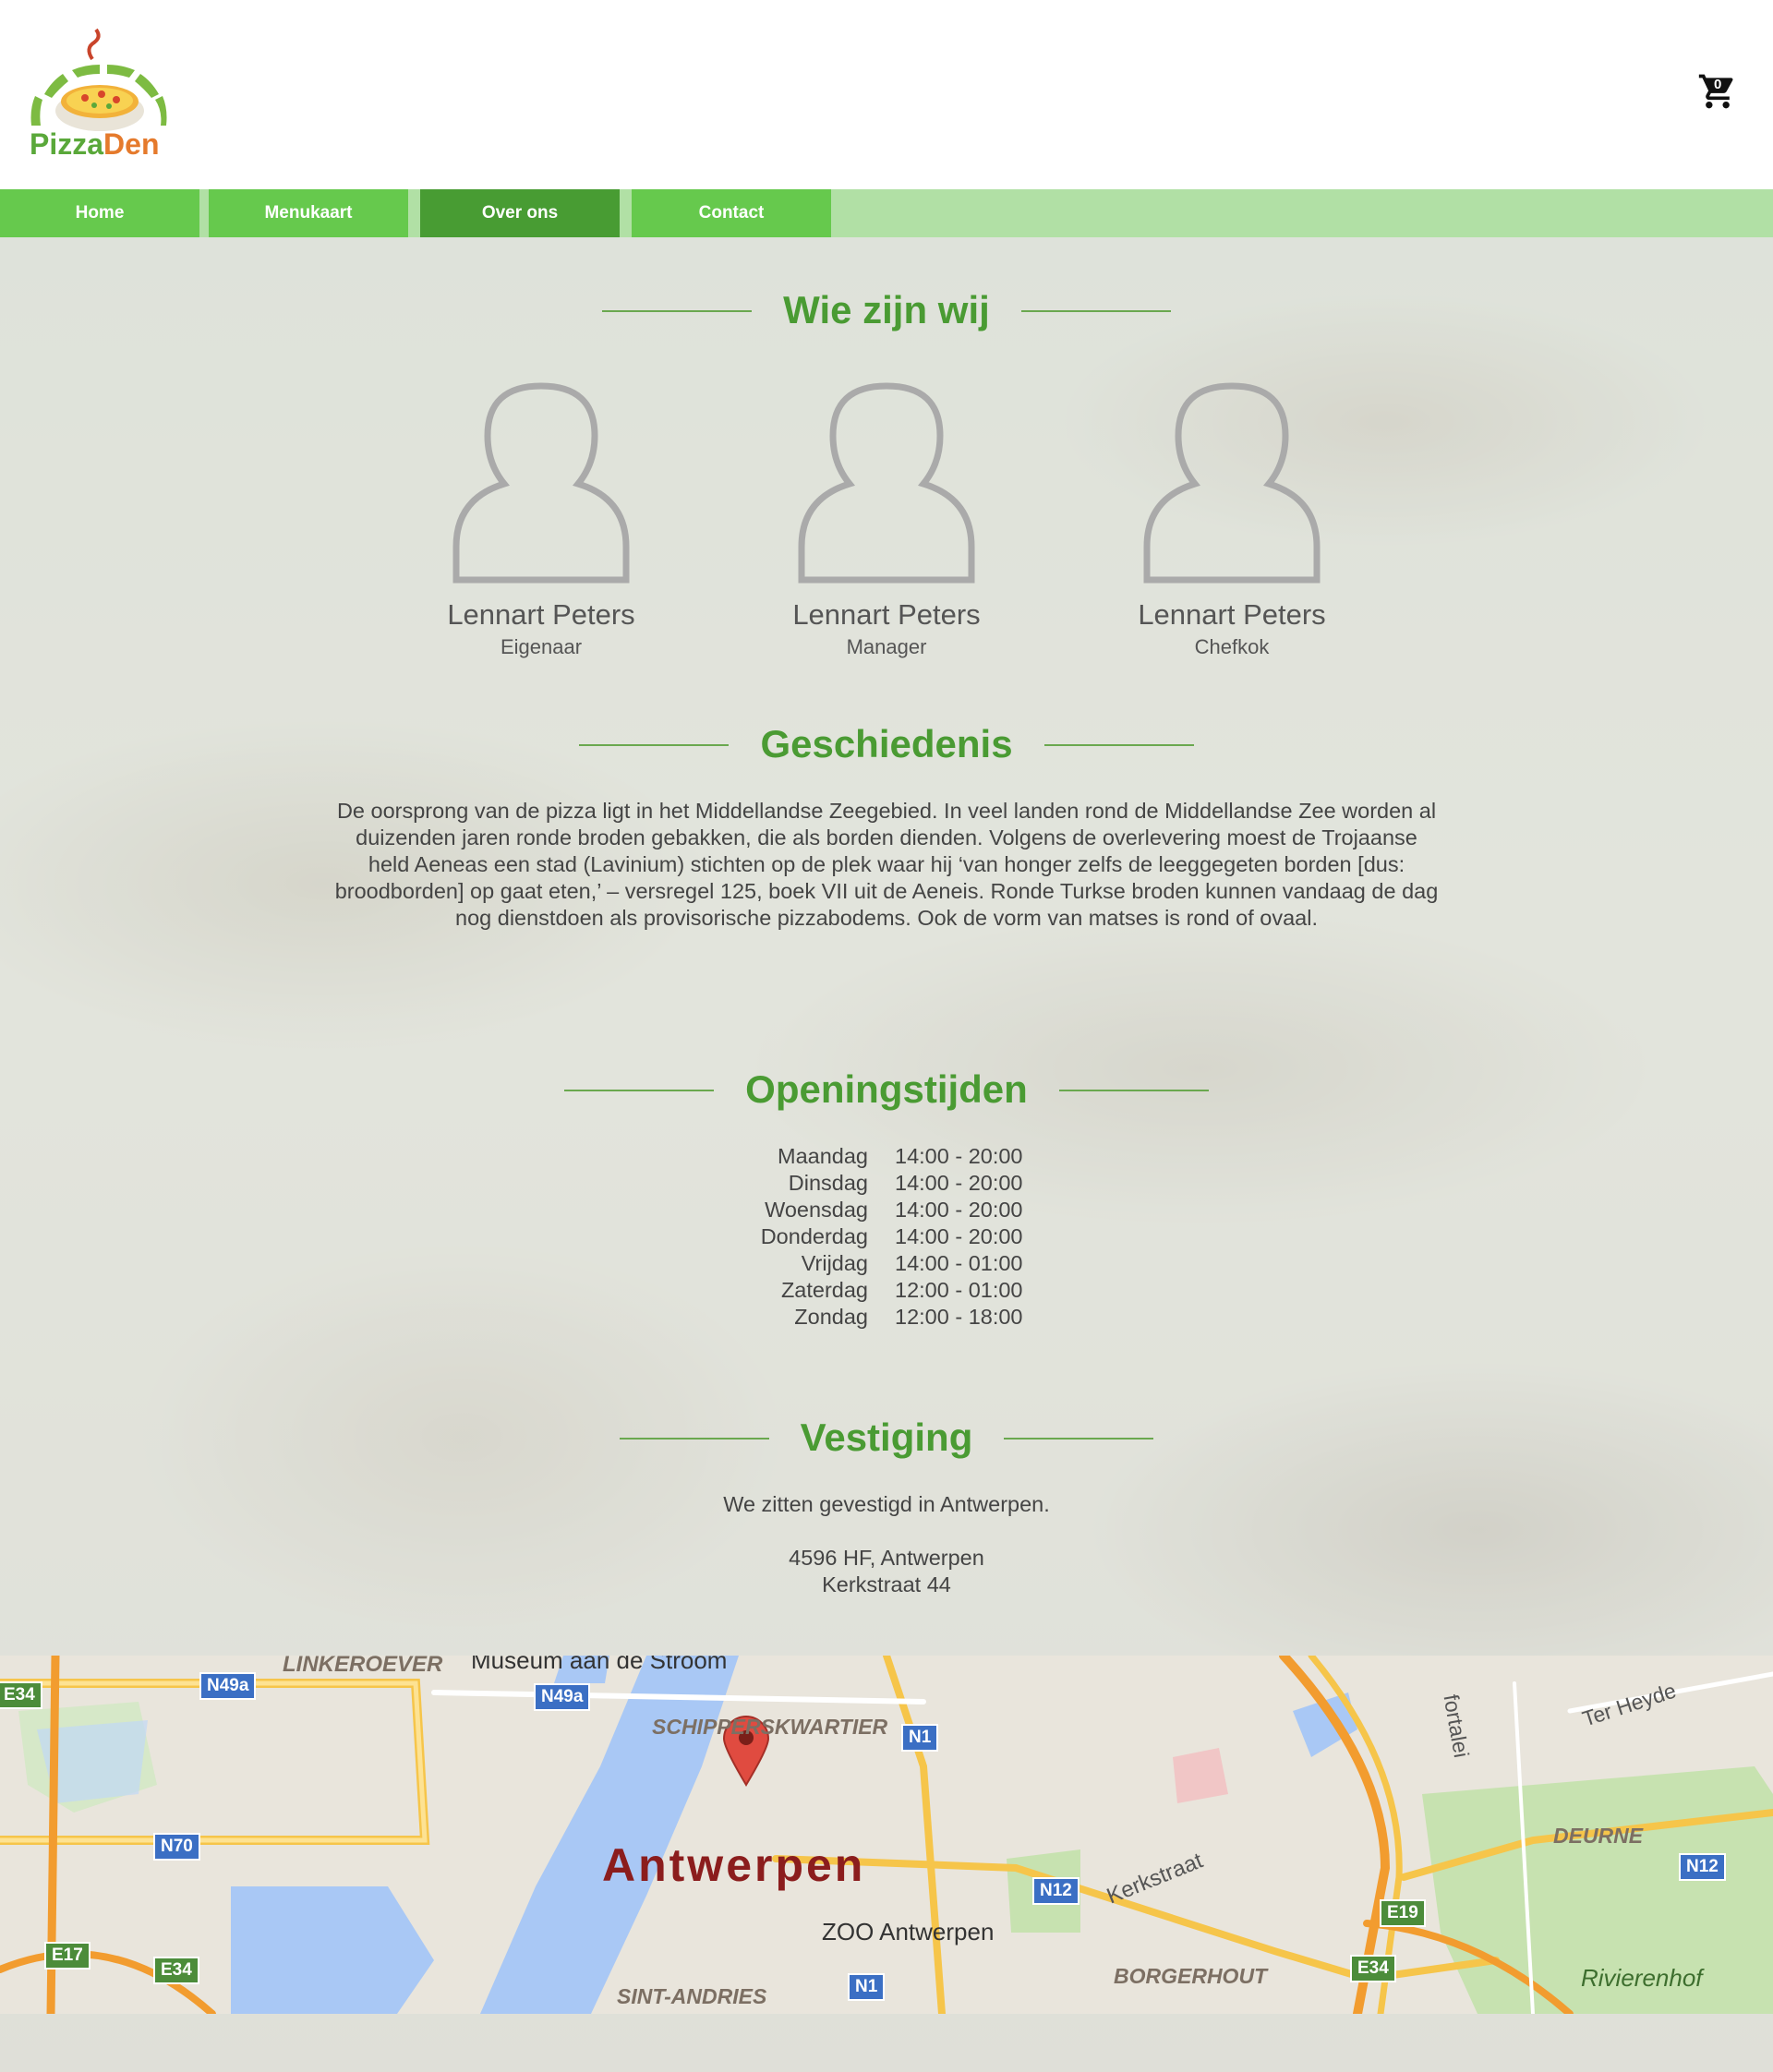 The width and height of the screenshot is (1773, 2072). Describe the element at coordinates (363, 1666) in the screenshot. I see `map-label: LINKEROEVER` at that location.